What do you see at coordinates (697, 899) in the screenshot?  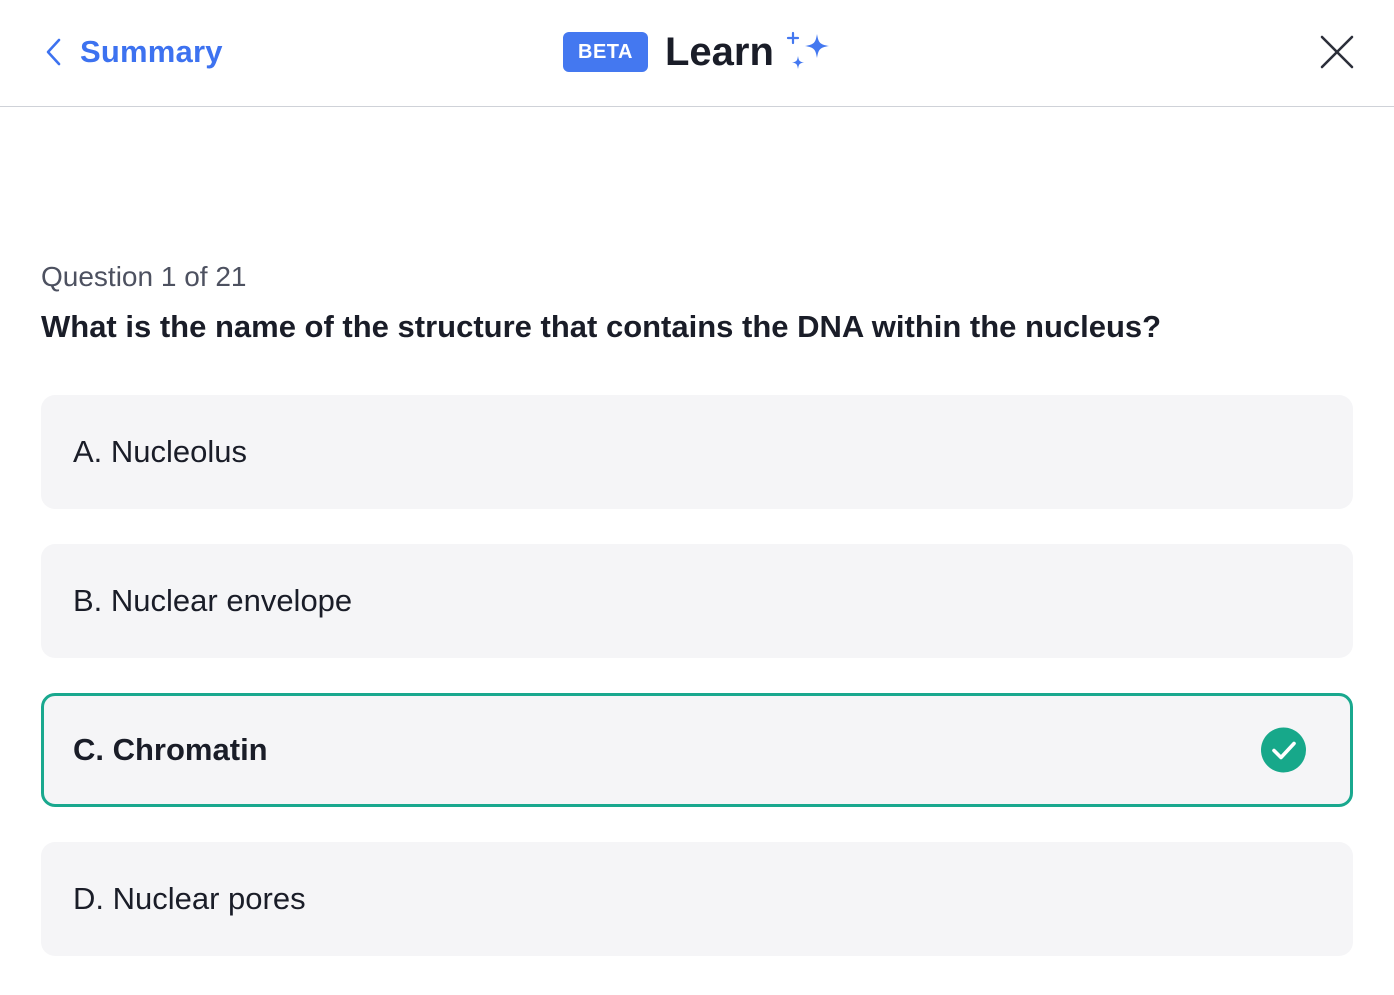 I see `answer-option-d: D. Nuclear pores` at bounding box center [697, 899].